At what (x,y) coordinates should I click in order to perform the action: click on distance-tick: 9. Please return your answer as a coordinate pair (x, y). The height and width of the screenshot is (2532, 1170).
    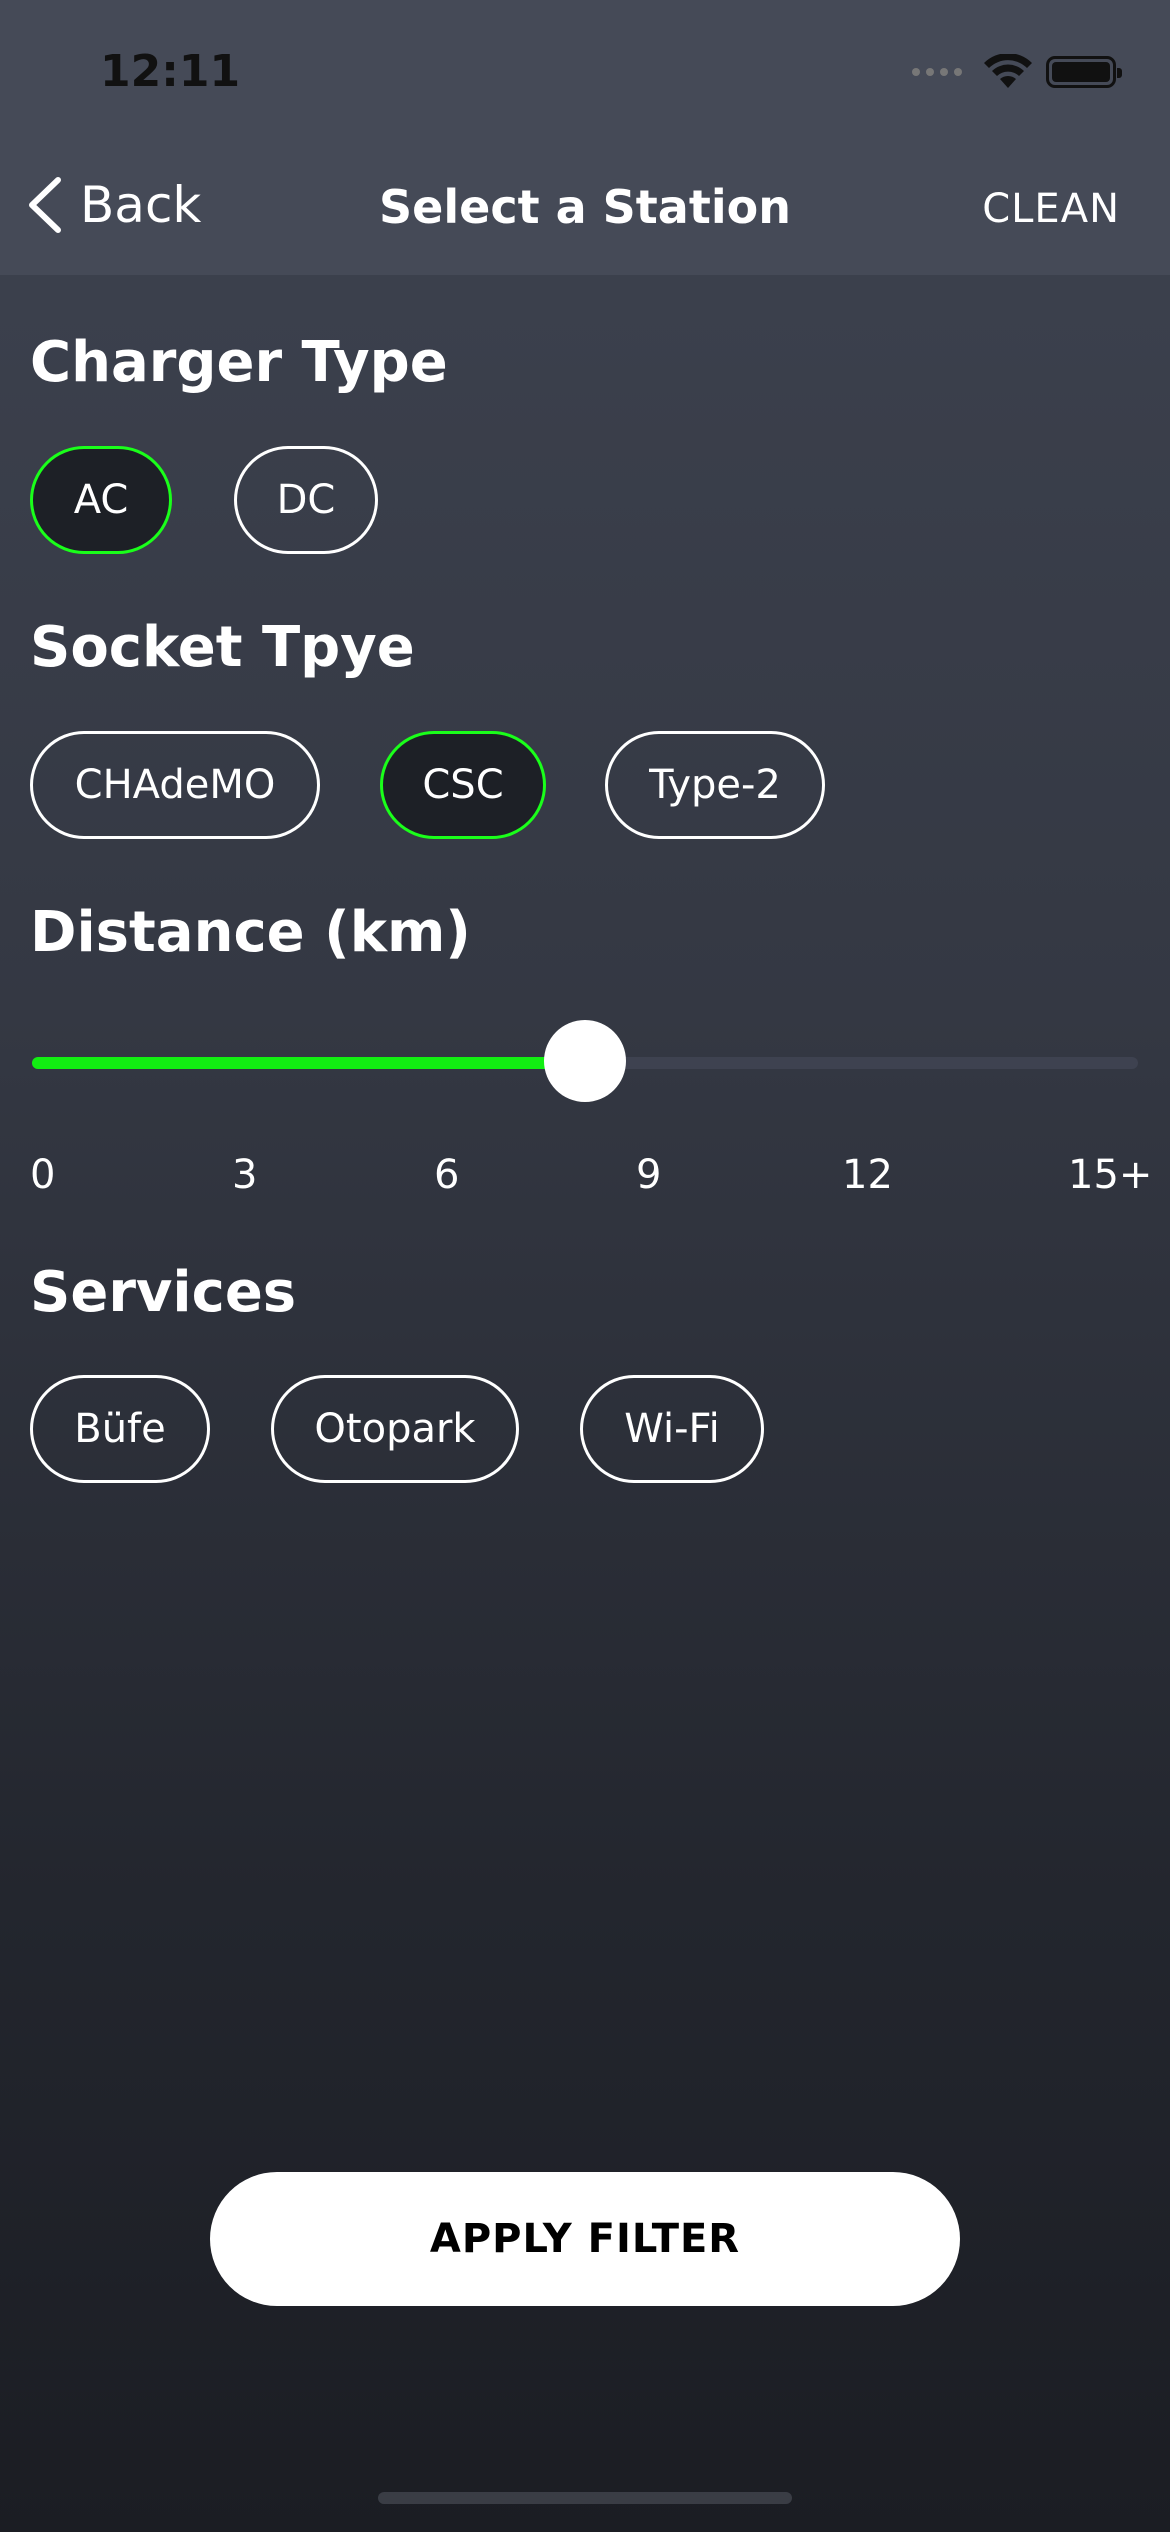
    Looking at the image, I should click on (649, 1175).